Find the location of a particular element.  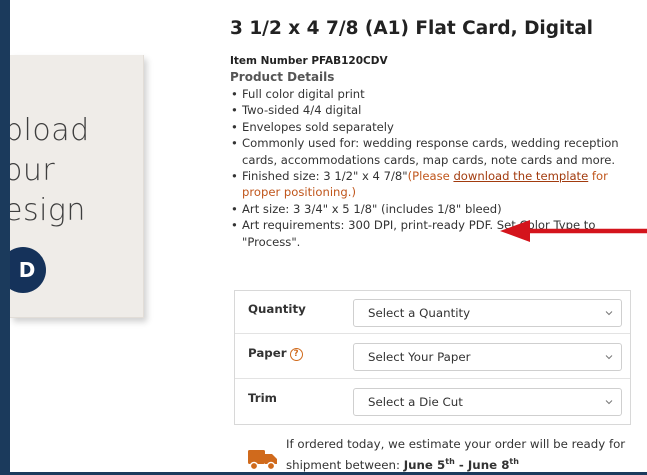

shipping-line-2: shipment between: June 5th - June 8th is located at coordinates (466, 463).